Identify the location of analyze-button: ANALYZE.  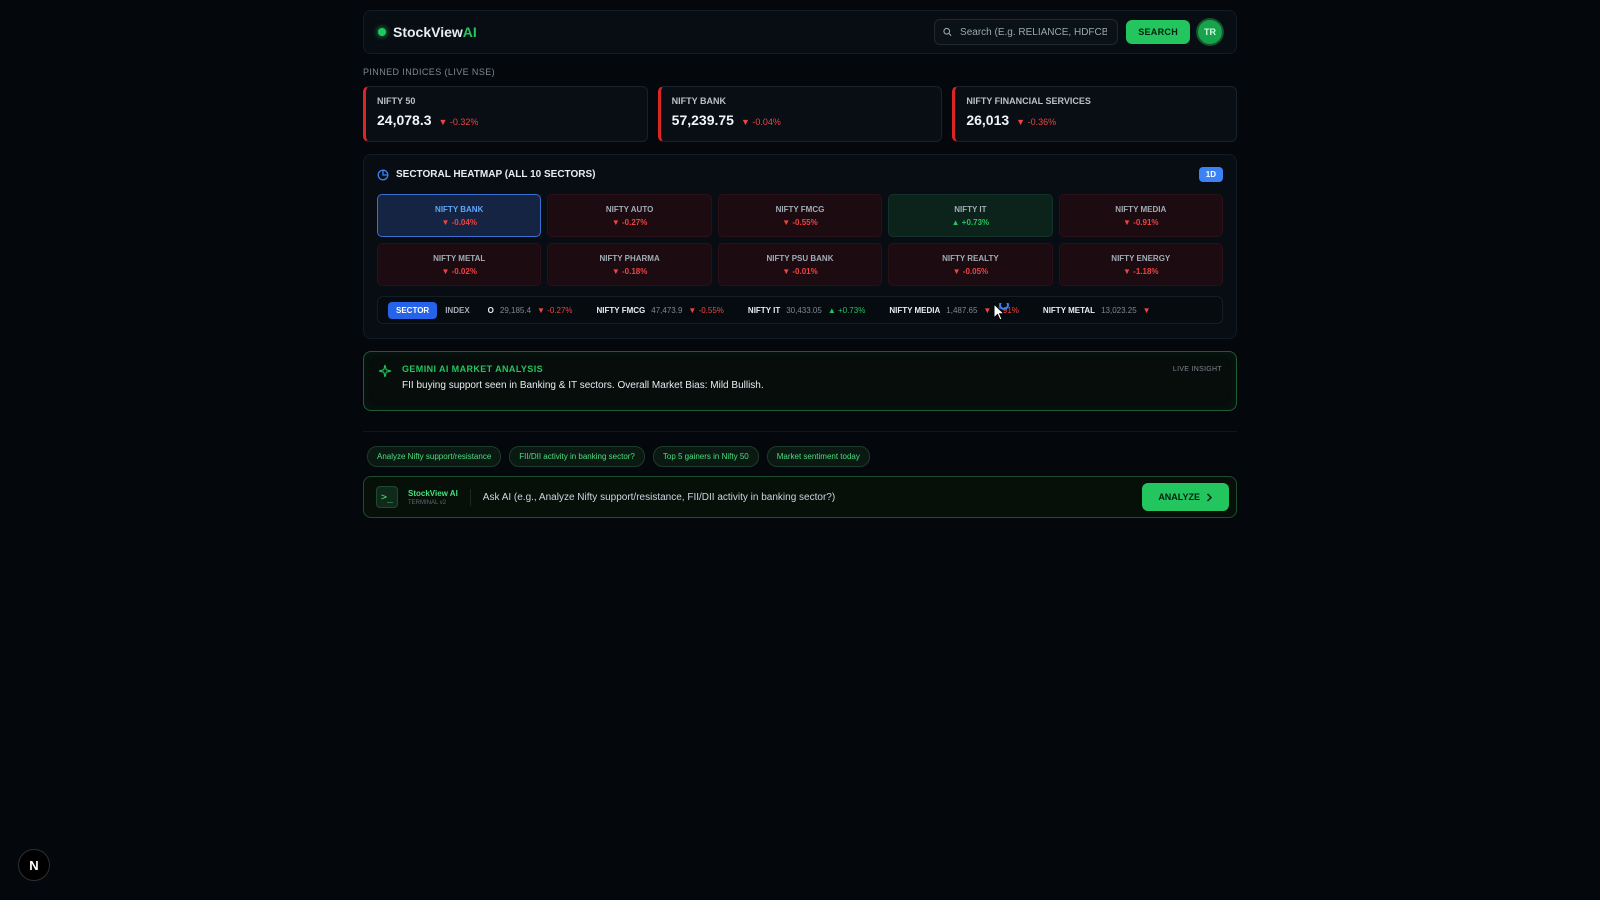
(1185, 497).